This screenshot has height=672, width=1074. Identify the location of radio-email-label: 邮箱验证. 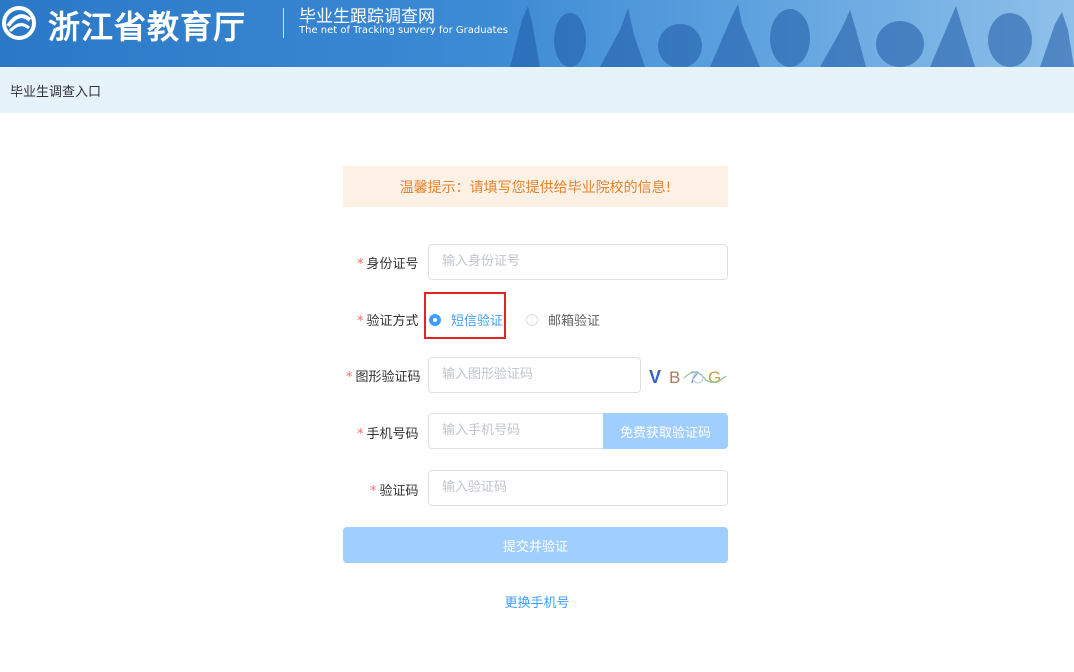
(574, 321).